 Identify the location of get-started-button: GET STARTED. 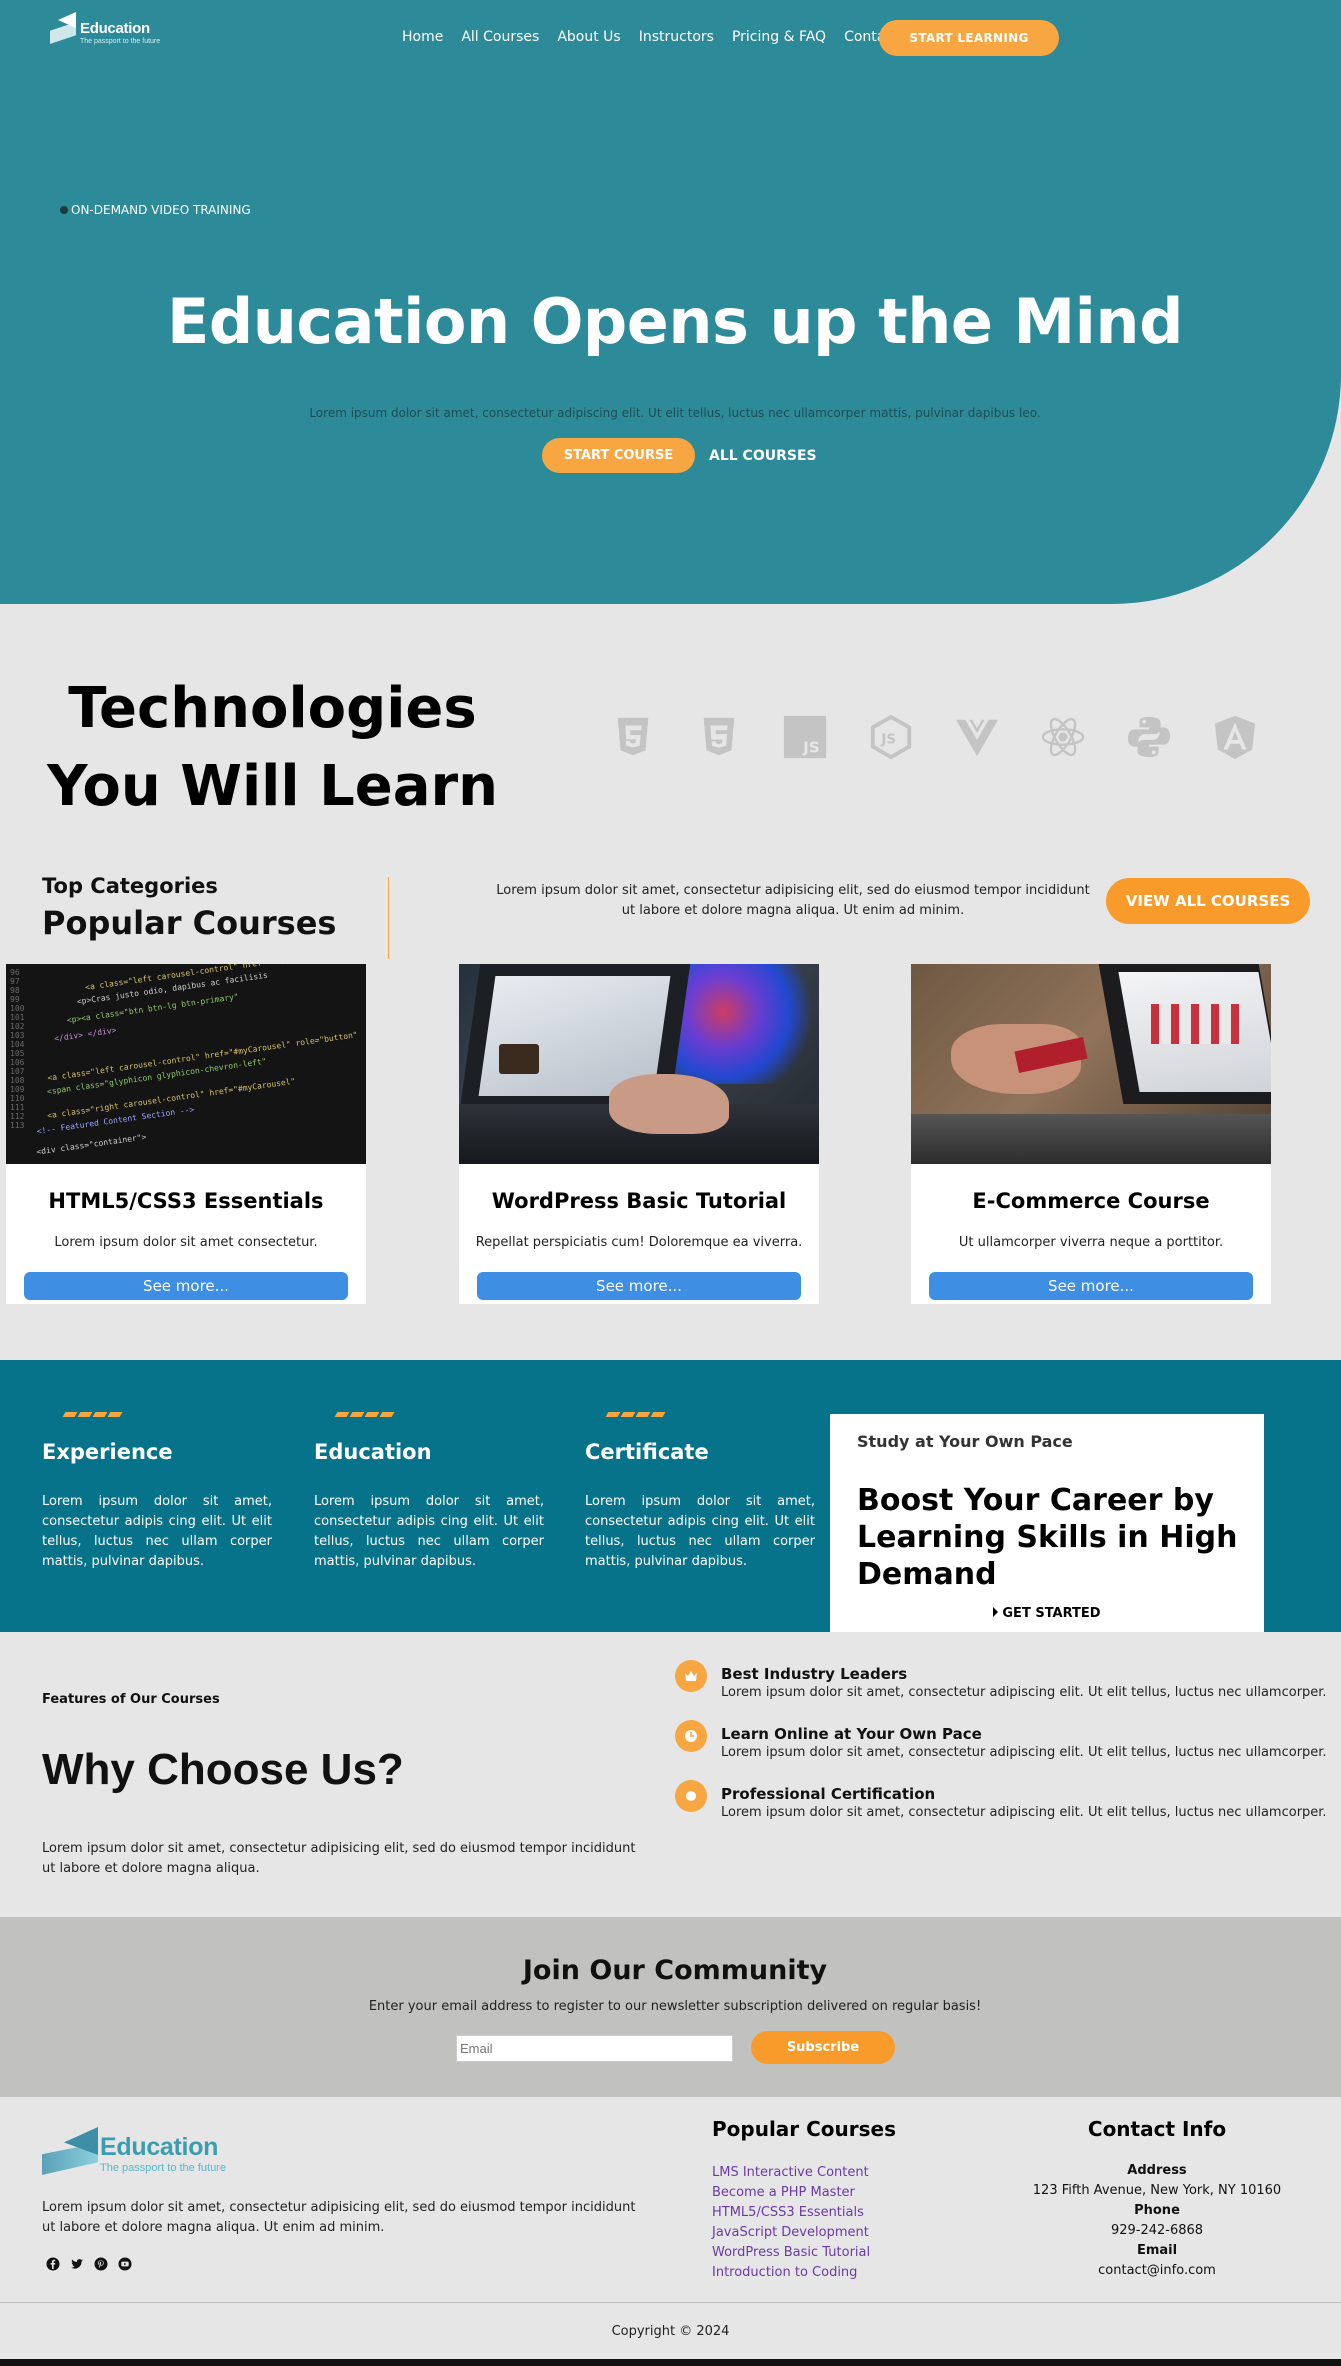
(1047, 1613).